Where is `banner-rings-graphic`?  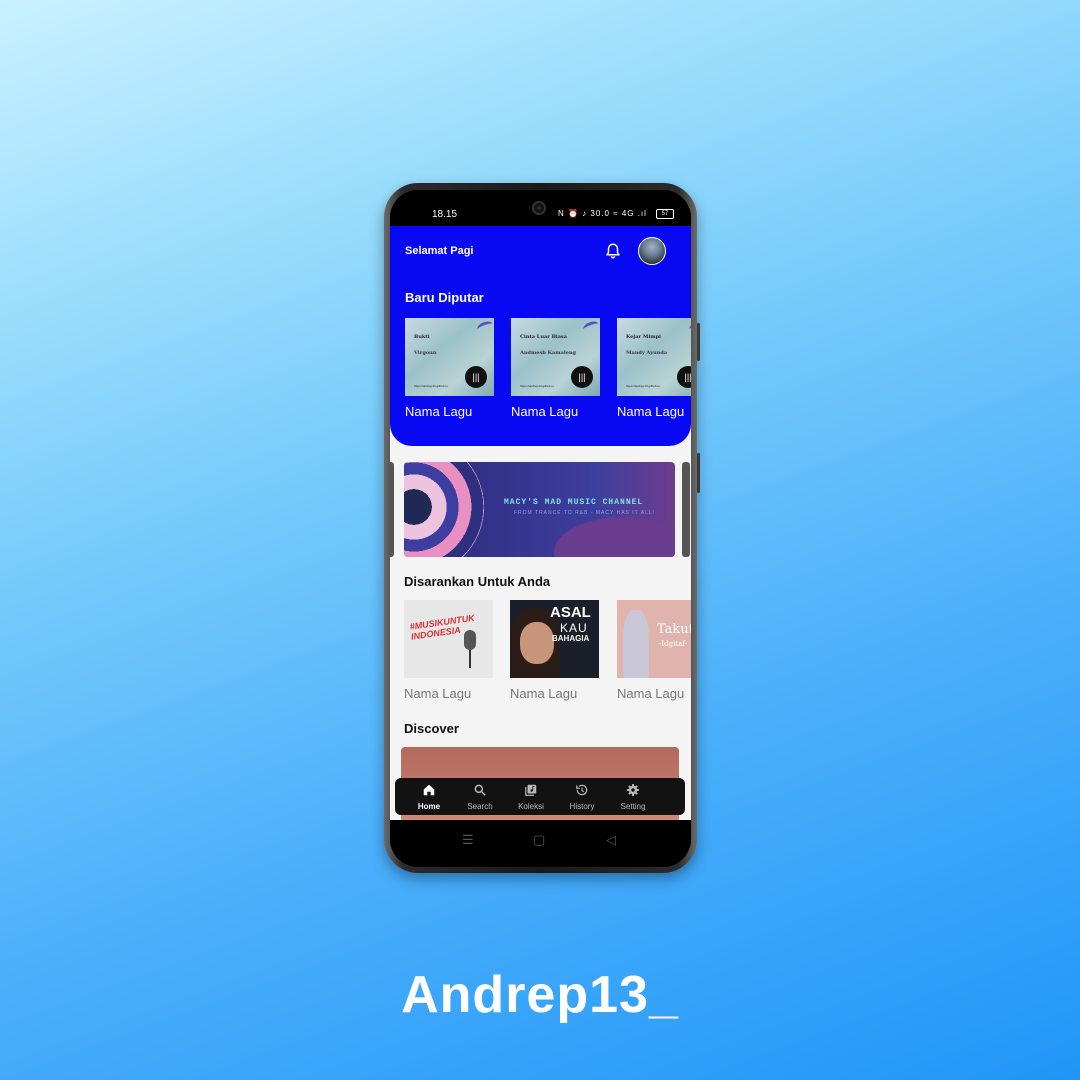 banner-rings-graphic is located at coordinates (444, 509).